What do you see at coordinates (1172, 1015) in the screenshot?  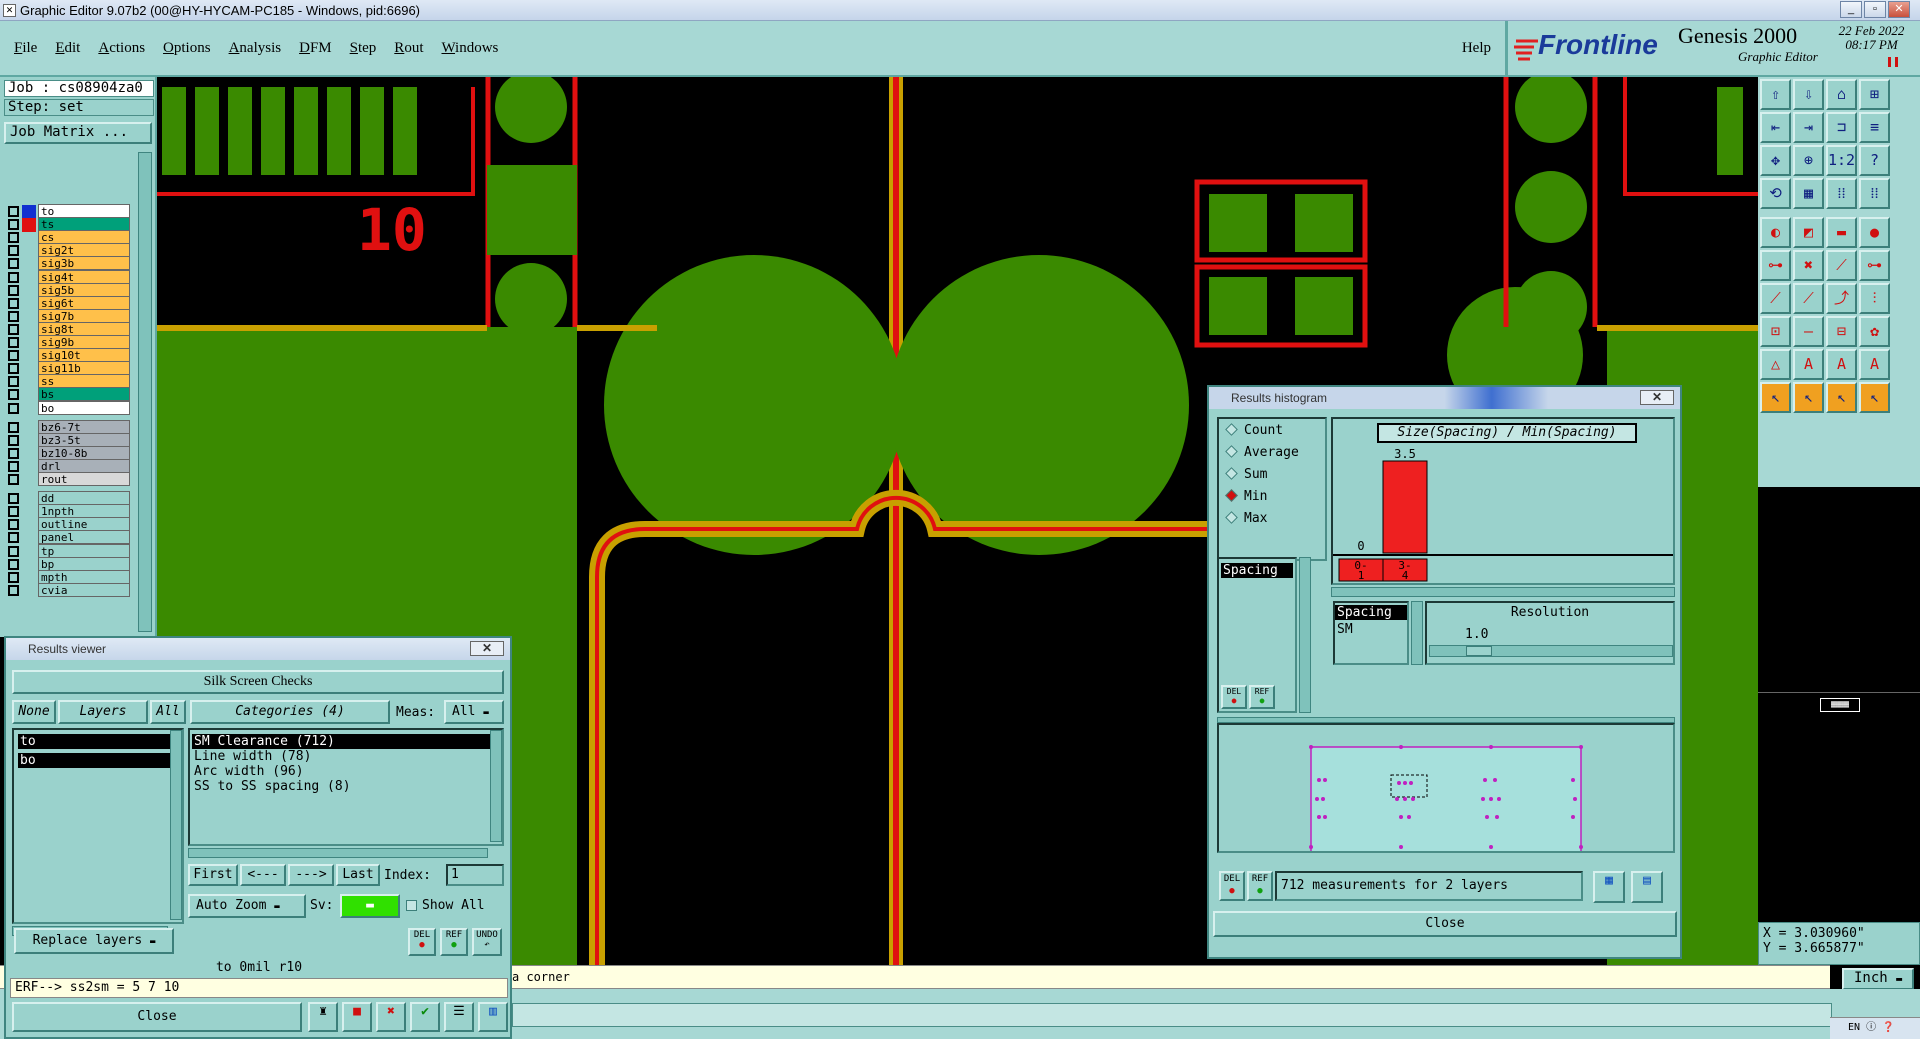 I see `command-line` at bounding box center [1172, 1015].